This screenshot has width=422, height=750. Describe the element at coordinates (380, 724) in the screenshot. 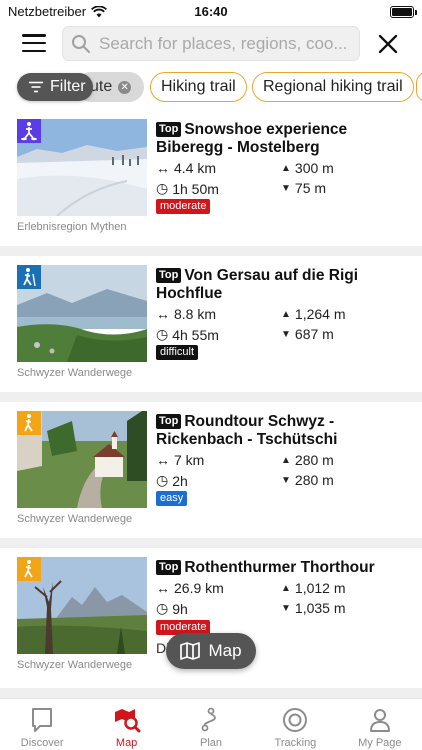

I see `tab-my-page: My Page` at that location.